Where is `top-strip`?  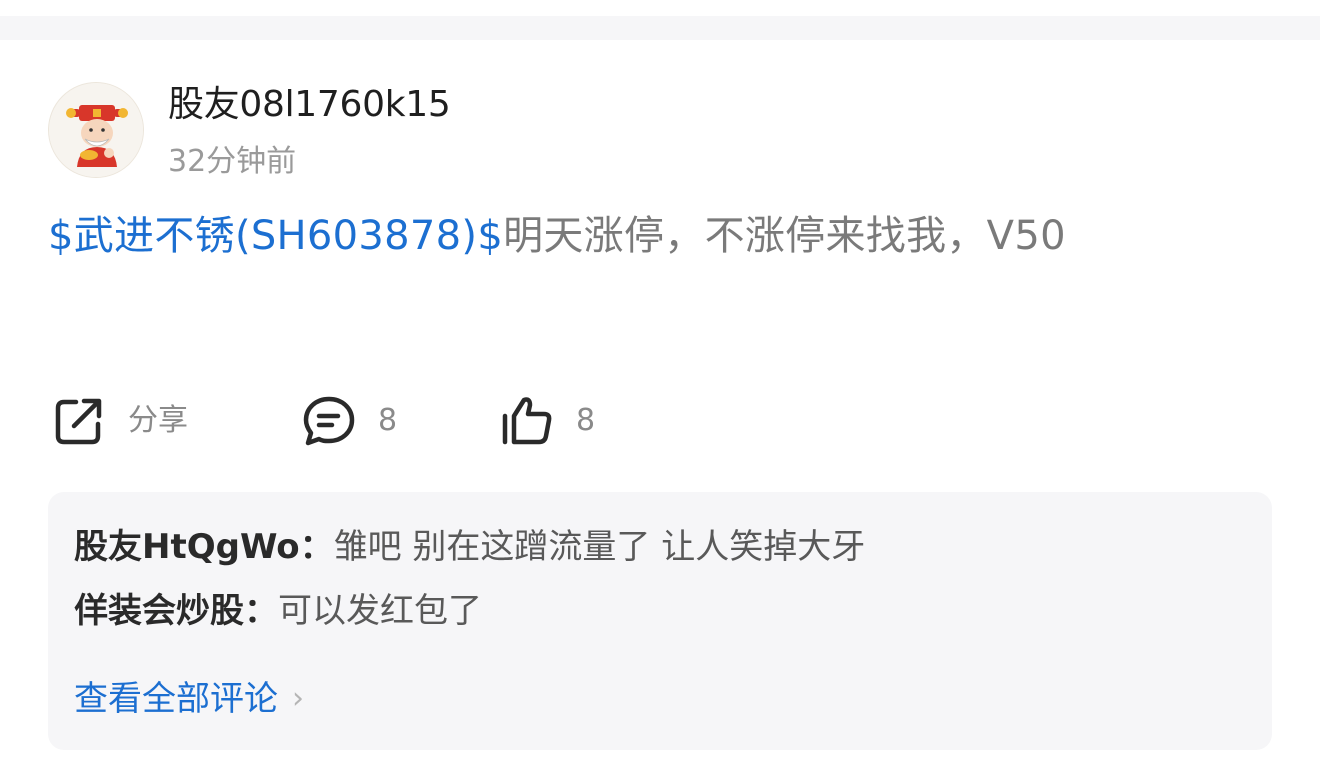
top-strip is located at coordinates (660, 8).